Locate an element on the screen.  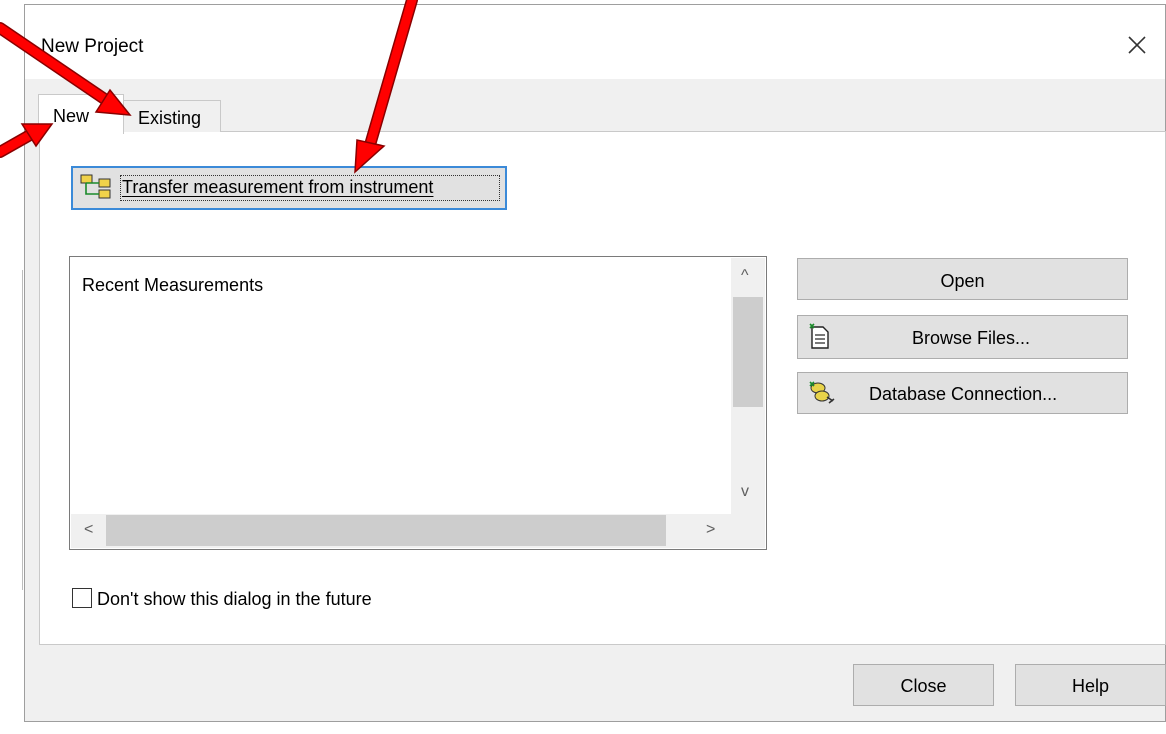
close-button-label: Close is located at coordinates (923, 686).